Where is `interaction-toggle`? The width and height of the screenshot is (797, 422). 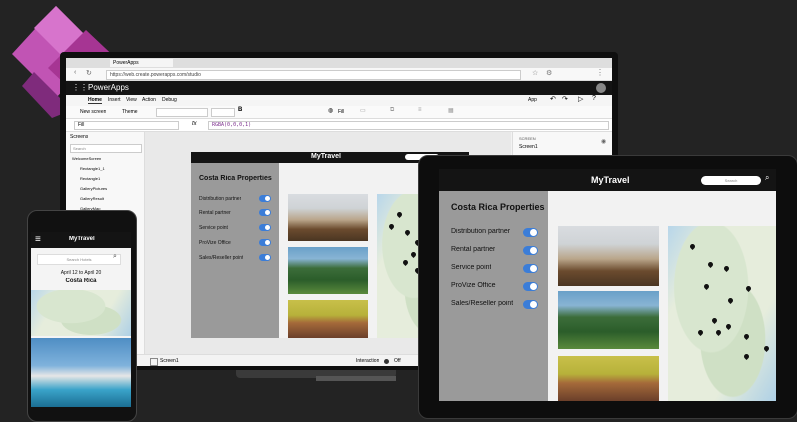
interaction-toggle is located at coordinates (386, 361).